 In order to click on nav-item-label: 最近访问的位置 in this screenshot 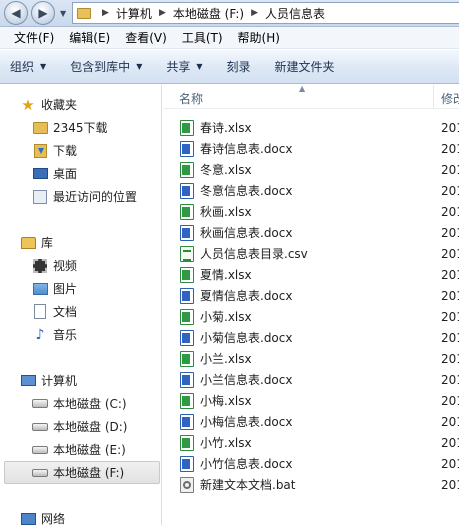, I will do `click(95, 197)`.